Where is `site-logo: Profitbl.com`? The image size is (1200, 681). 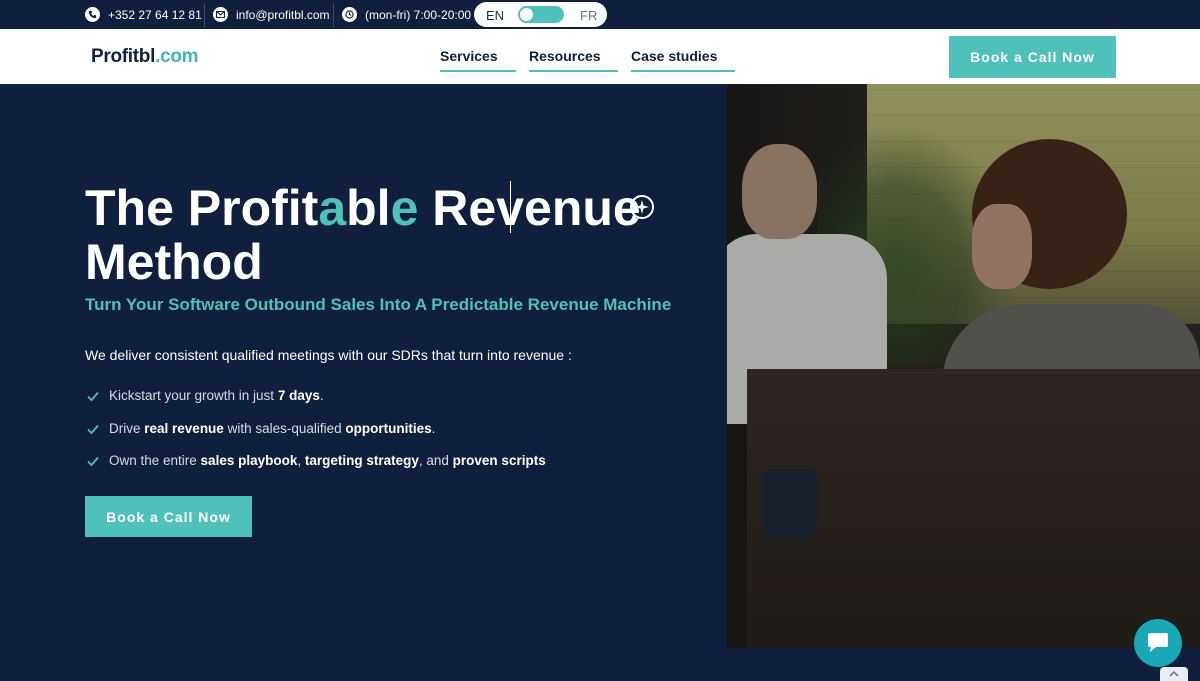
site-logo: Profitbl.com is located at coordinates (145, 57).